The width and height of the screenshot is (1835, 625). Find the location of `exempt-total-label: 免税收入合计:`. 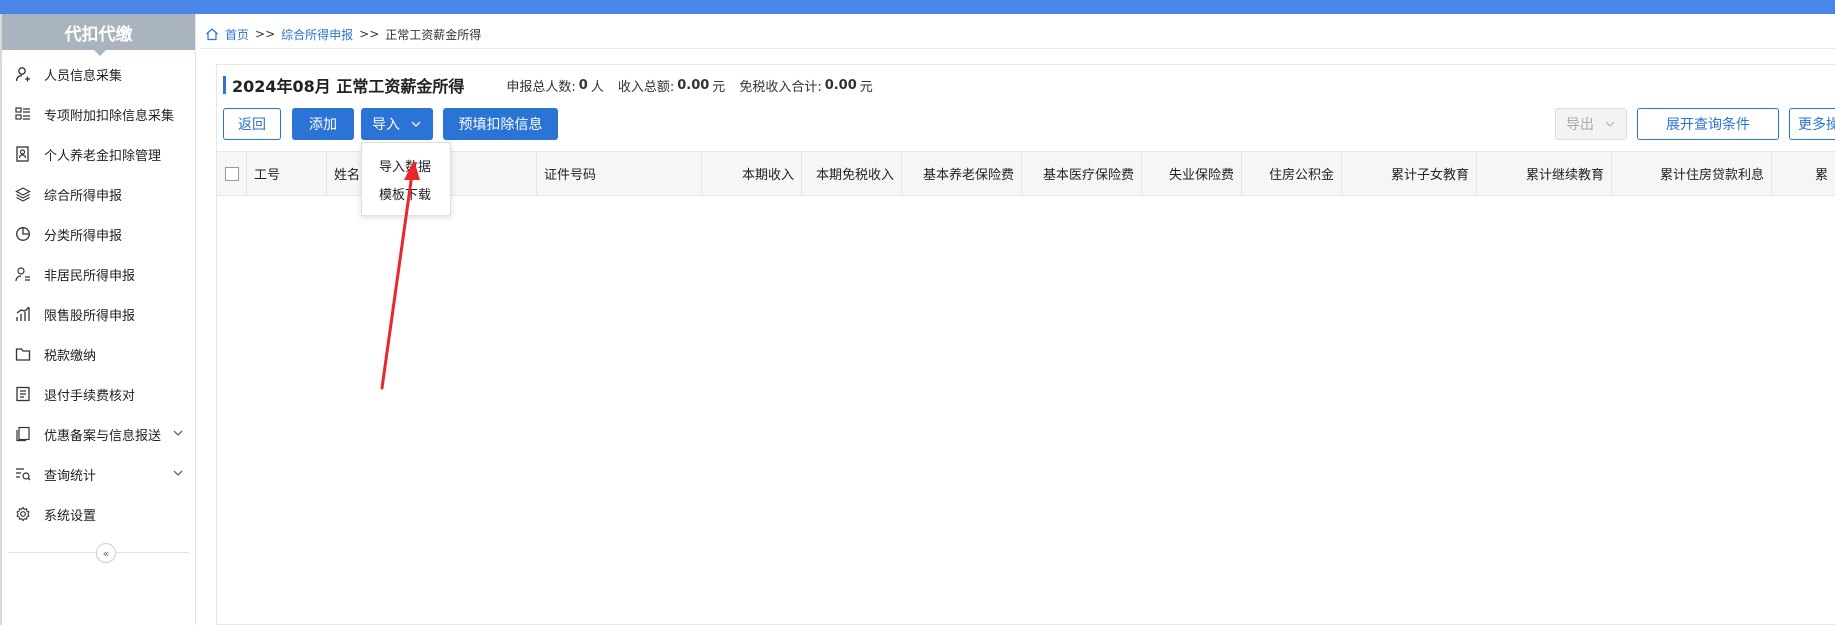

exempt-total-label: 免税收入合计: is located at coordinates (780, 87).